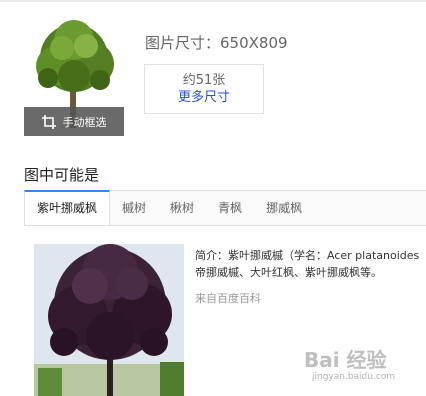 This screenshot has height=396, width=426. Describe the element at coordinates (345, 360) in the screenshot. I see `watermark-text: Bai 经验` at that location.